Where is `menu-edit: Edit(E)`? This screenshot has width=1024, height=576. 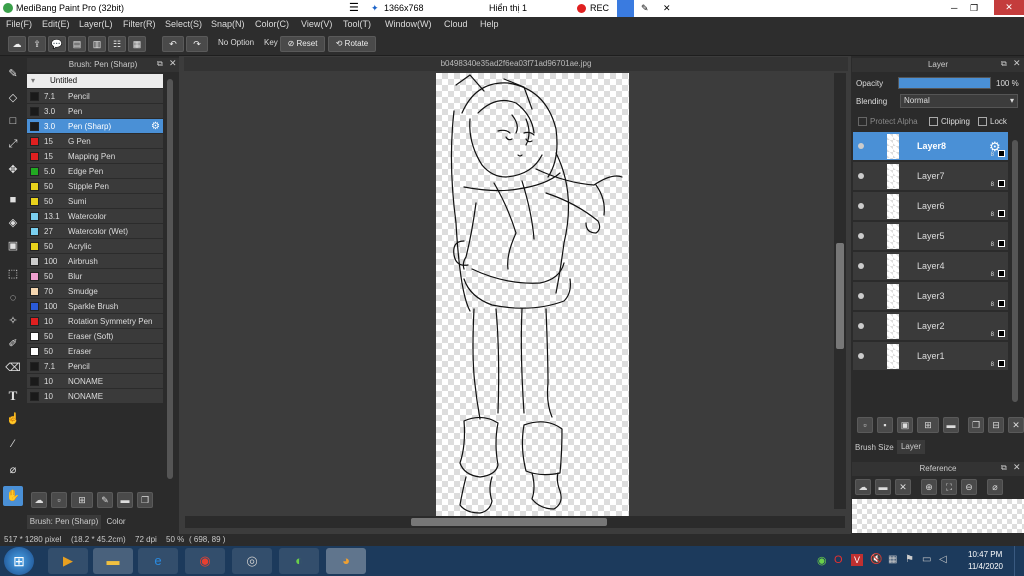
menu-edit: Edit(E) is located at coordinates (56, 24).